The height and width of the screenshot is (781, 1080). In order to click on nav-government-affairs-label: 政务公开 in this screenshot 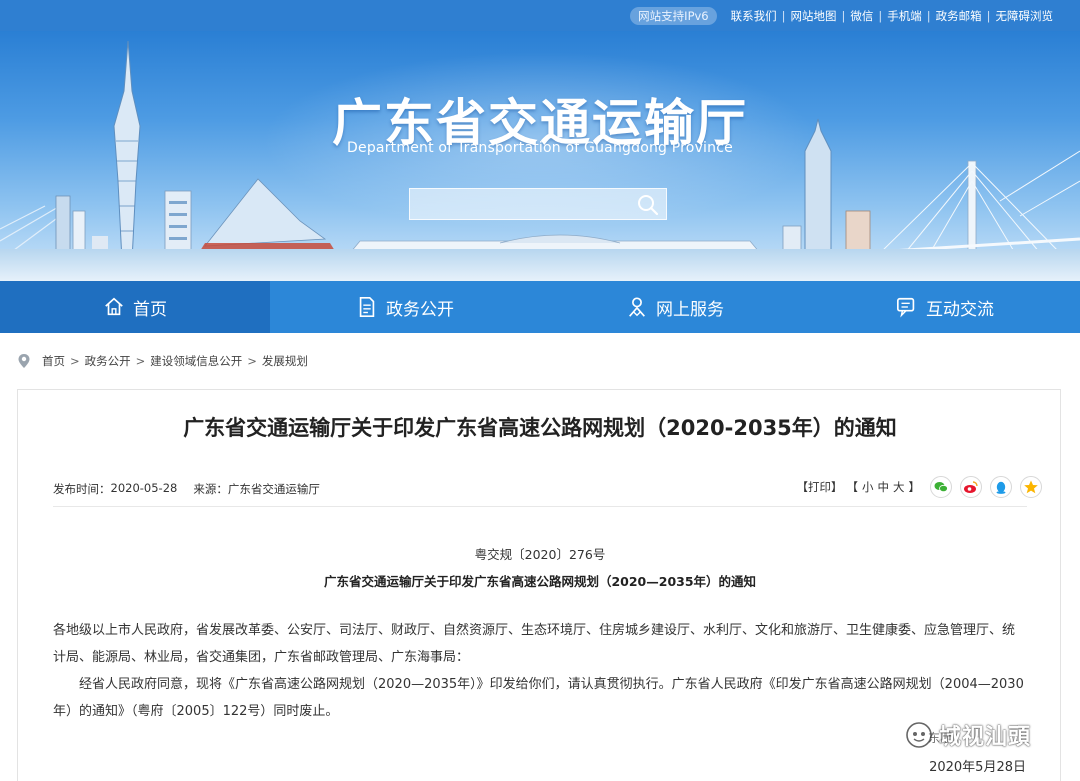, I will do `click(420, 309)`.